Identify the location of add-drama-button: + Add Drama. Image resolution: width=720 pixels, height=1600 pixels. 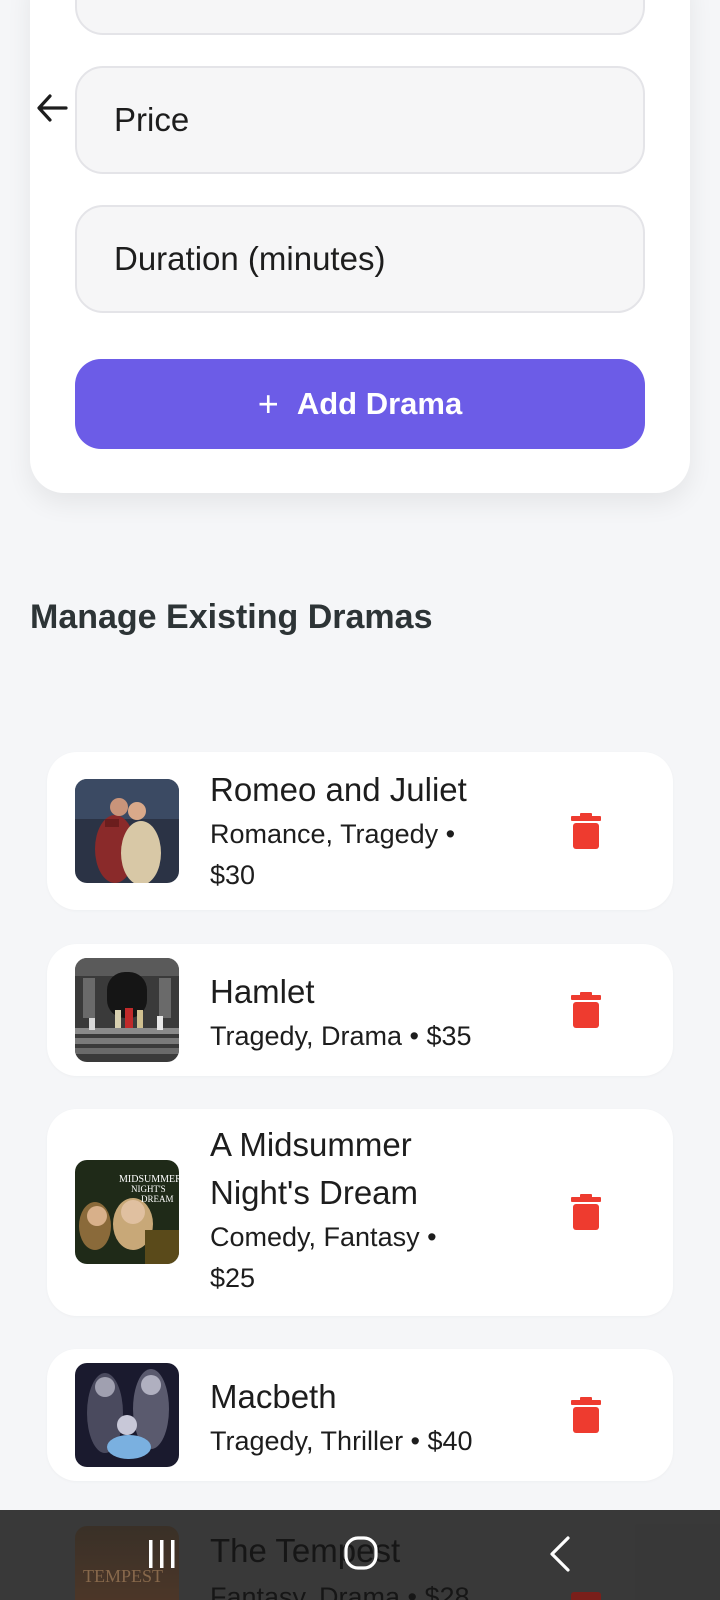
(360, 404).